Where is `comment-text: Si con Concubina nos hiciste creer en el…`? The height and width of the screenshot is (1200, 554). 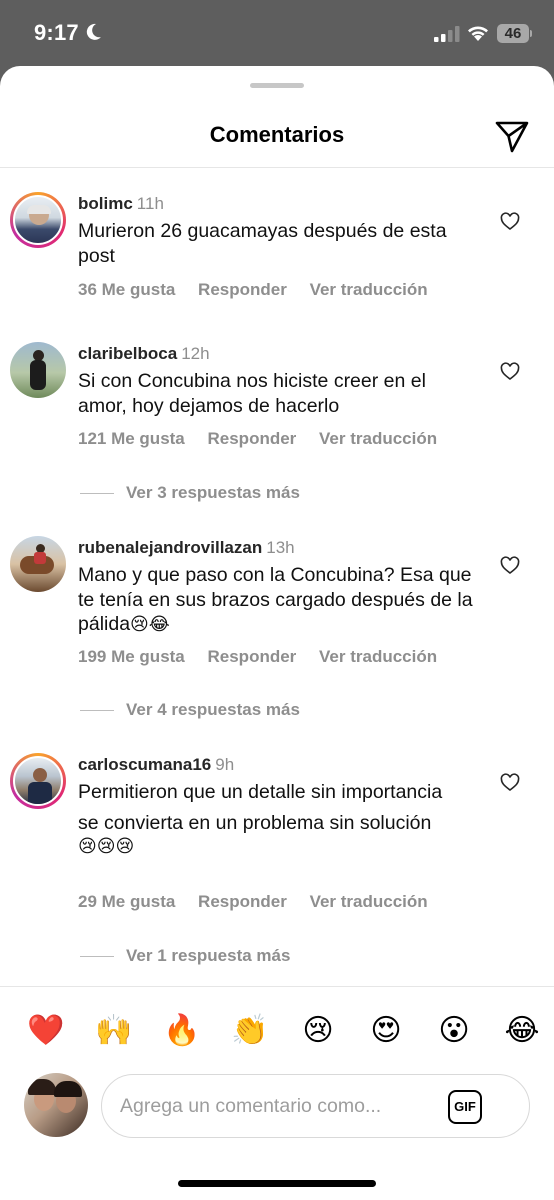 comment-text: Si con Concubina nos hiciste creer en el… is located at coordinates (252, 393).